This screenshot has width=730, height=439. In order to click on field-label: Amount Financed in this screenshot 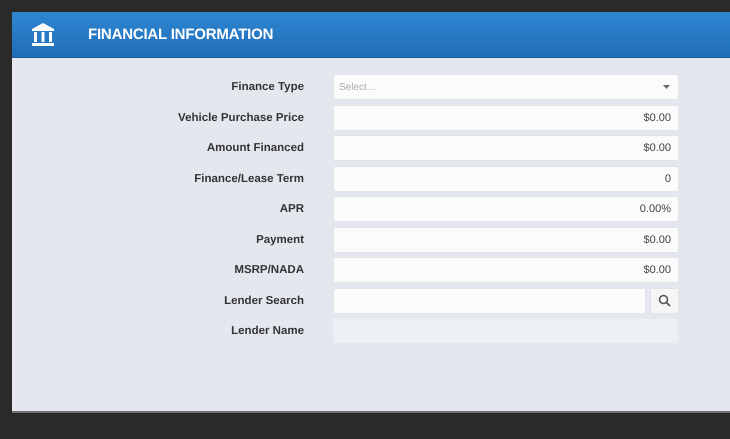, I will do `click(255, 148)`.